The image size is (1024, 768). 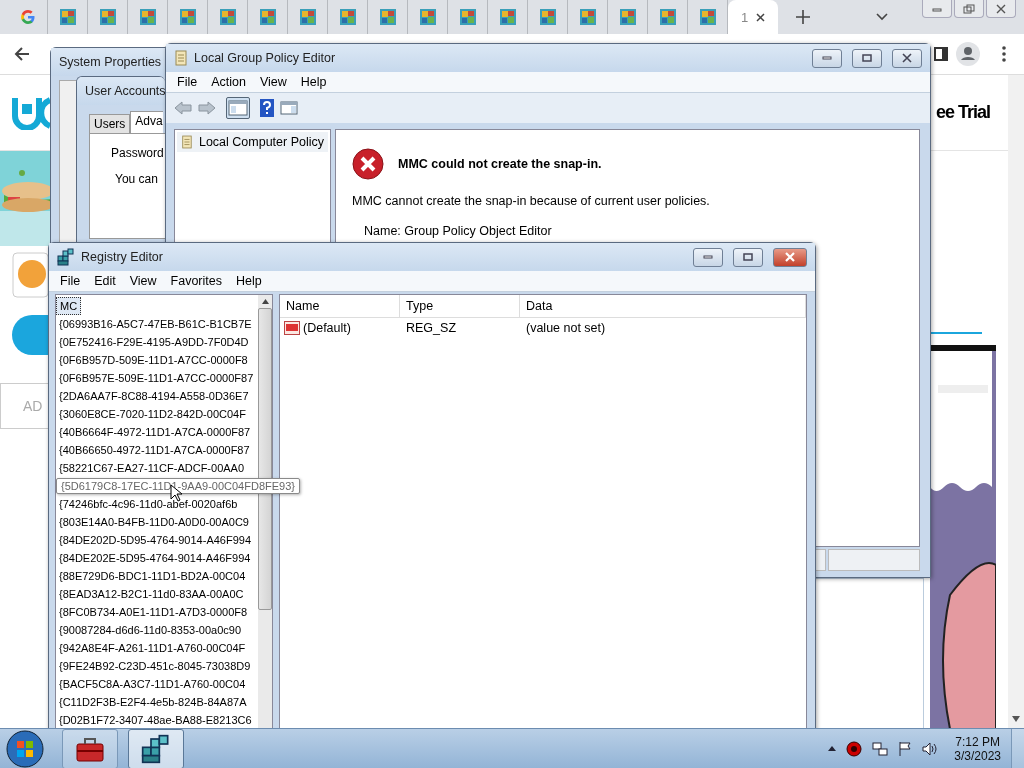 I want to click on tree-item: {90087284-d6d6-11d0-8353-00a0c90, so click(x=157, y=630).